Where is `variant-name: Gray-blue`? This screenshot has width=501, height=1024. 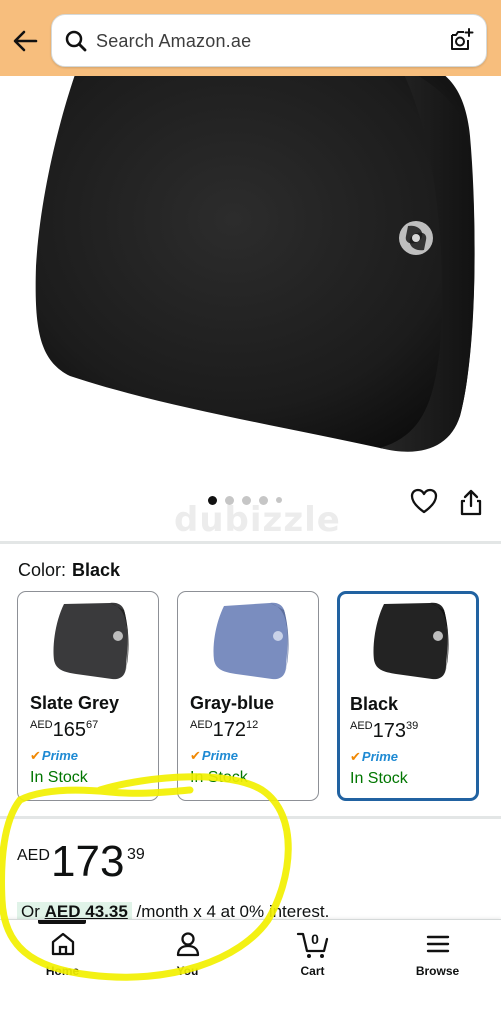
variant-name: Gray-blue is located at coordinates (232, 703).